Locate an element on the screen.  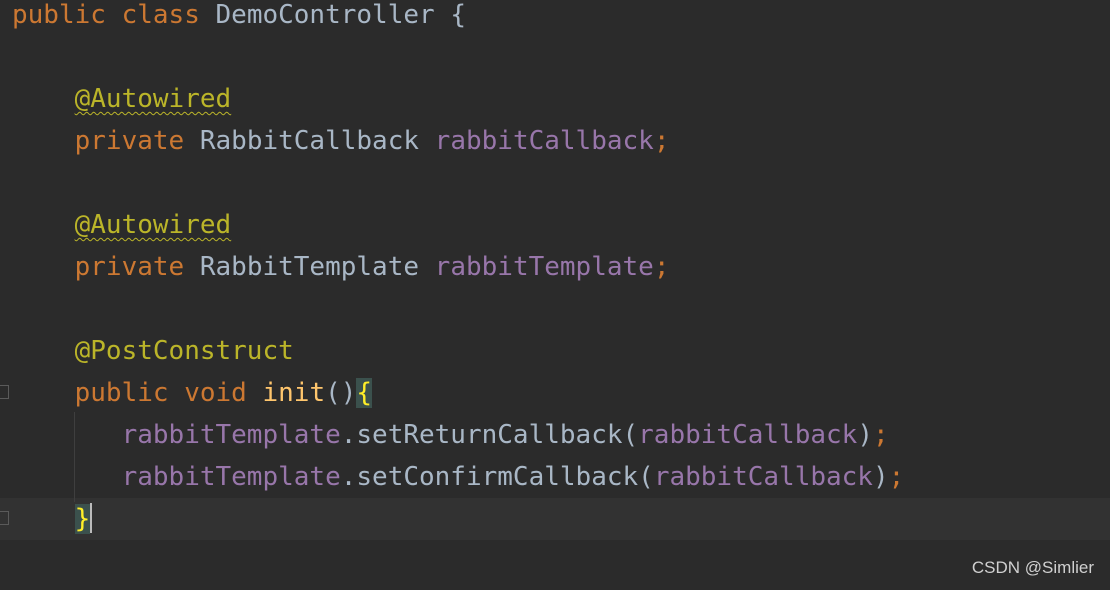
code-line: public class DemoController { is located at coordinates (555, 18).